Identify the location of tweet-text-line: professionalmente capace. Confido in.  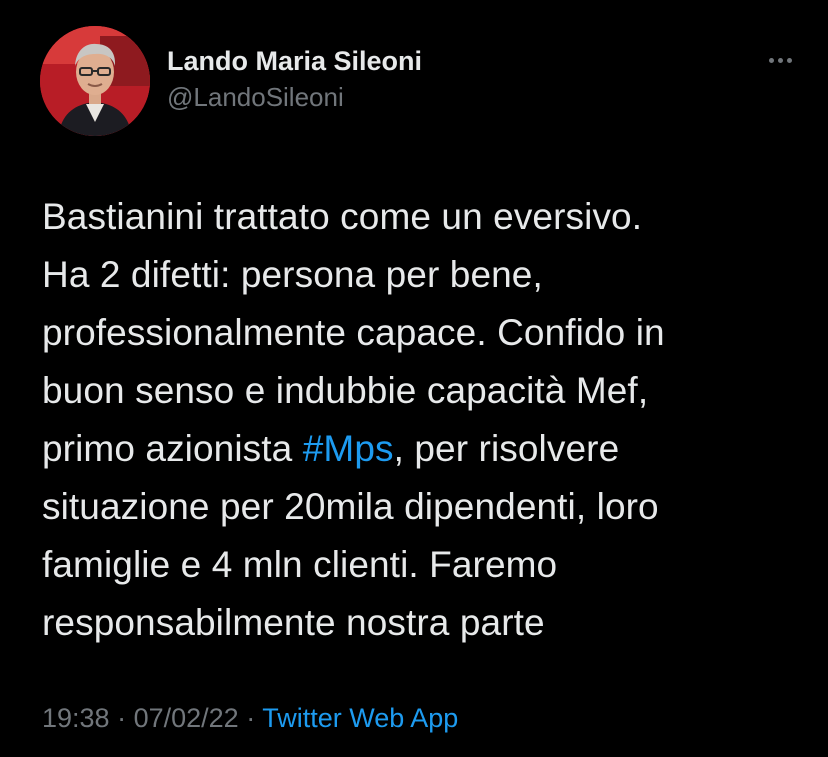
(422, 333).